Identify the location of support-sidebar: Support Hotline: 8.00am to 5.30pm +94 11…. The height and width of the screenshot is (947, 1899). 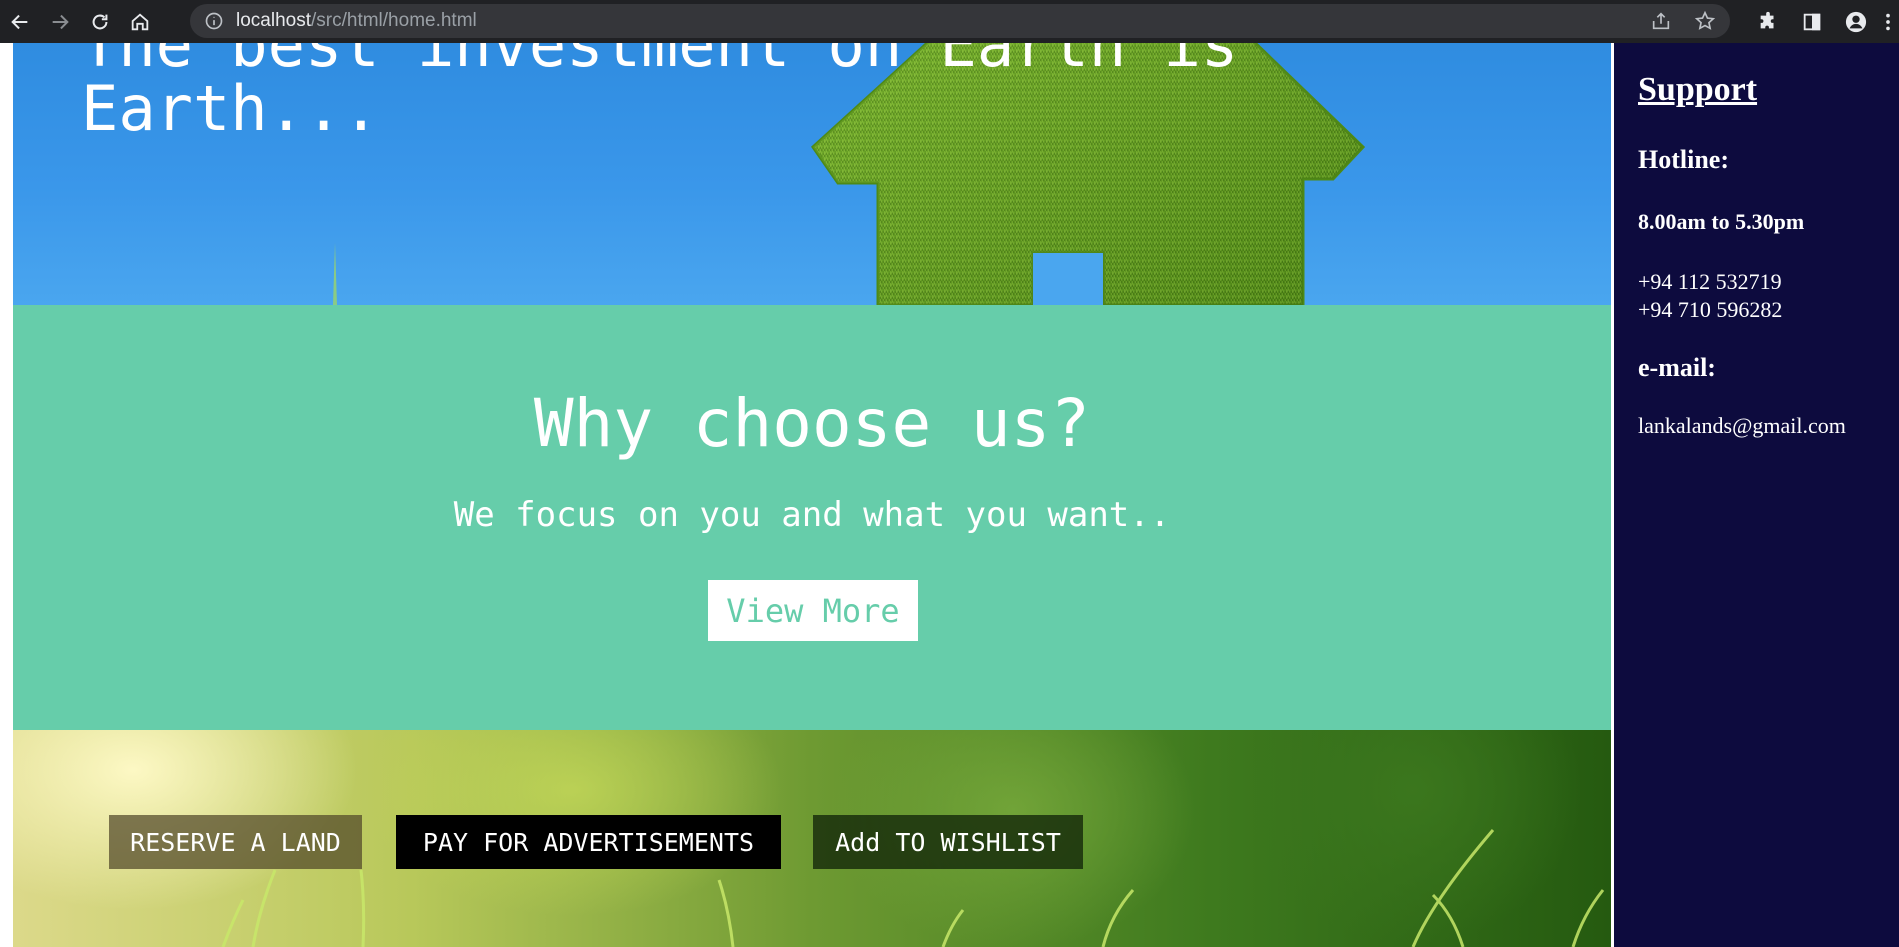
(1756, 495).